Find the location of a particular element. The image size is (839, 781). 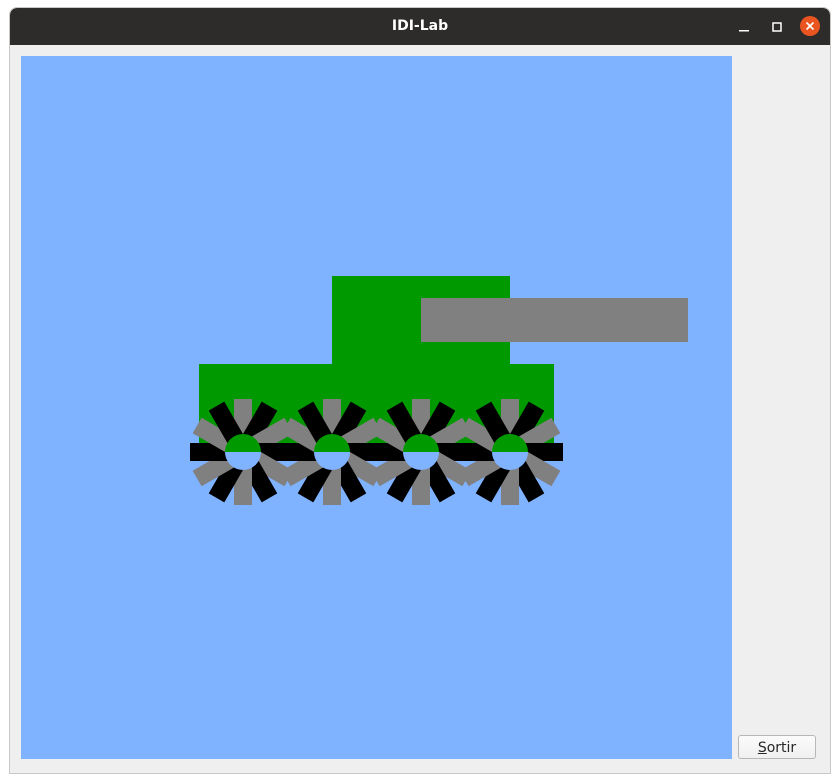

tank-cannon is located at coordinates (554, 320).